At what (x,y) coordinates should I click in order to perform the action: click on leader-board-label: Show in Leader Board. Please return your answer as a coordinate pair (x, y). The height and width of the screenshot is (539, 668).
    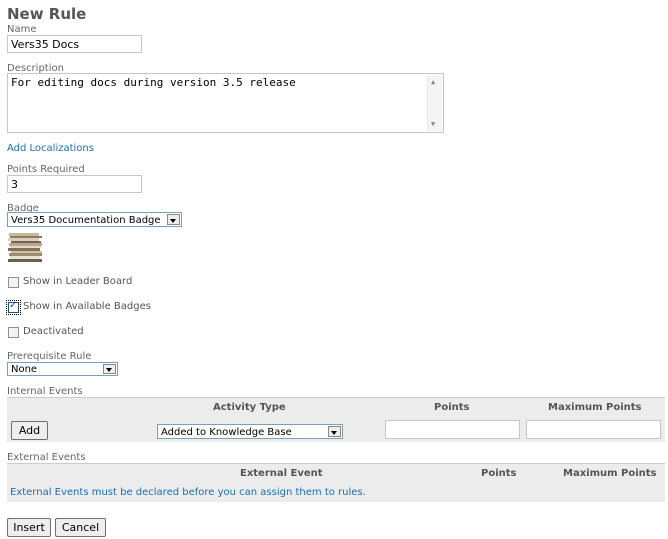
    Looking at the image, I should click on (78, 281).